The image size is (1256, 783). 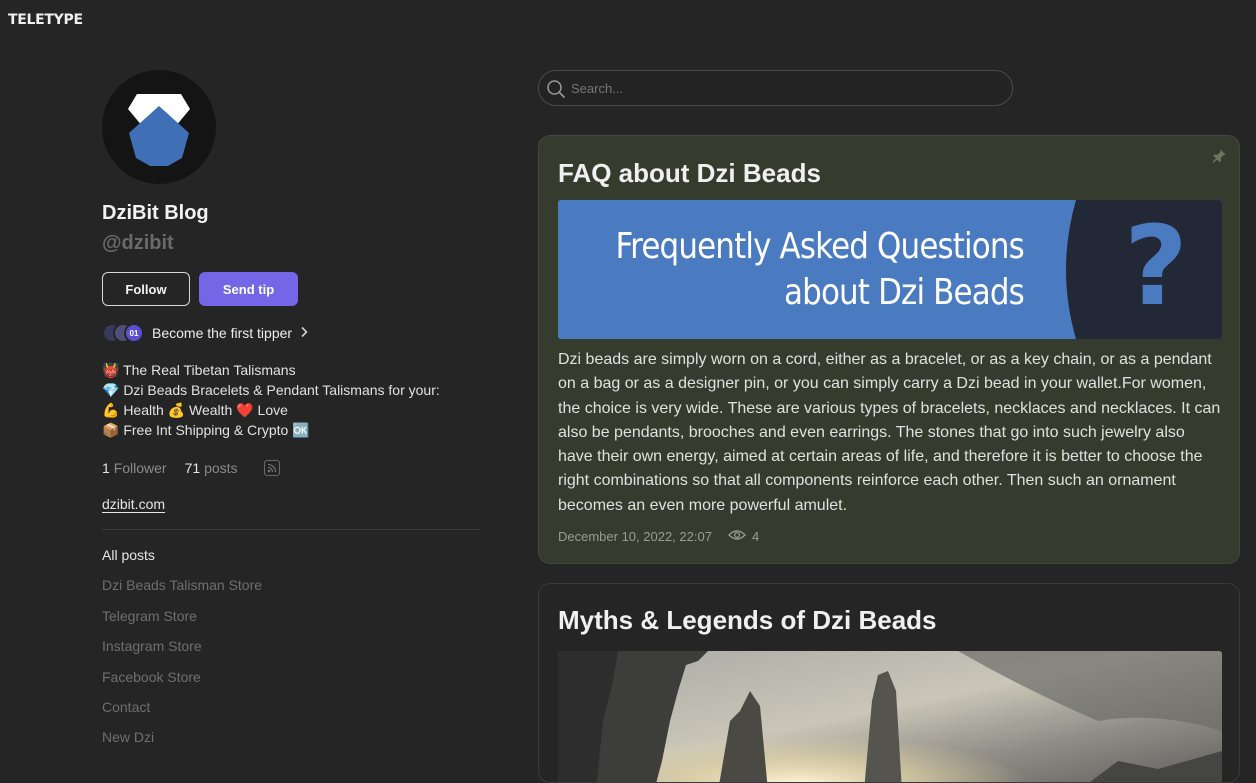 I want to click on follow-button: Follow, so click(x=146, y=289).